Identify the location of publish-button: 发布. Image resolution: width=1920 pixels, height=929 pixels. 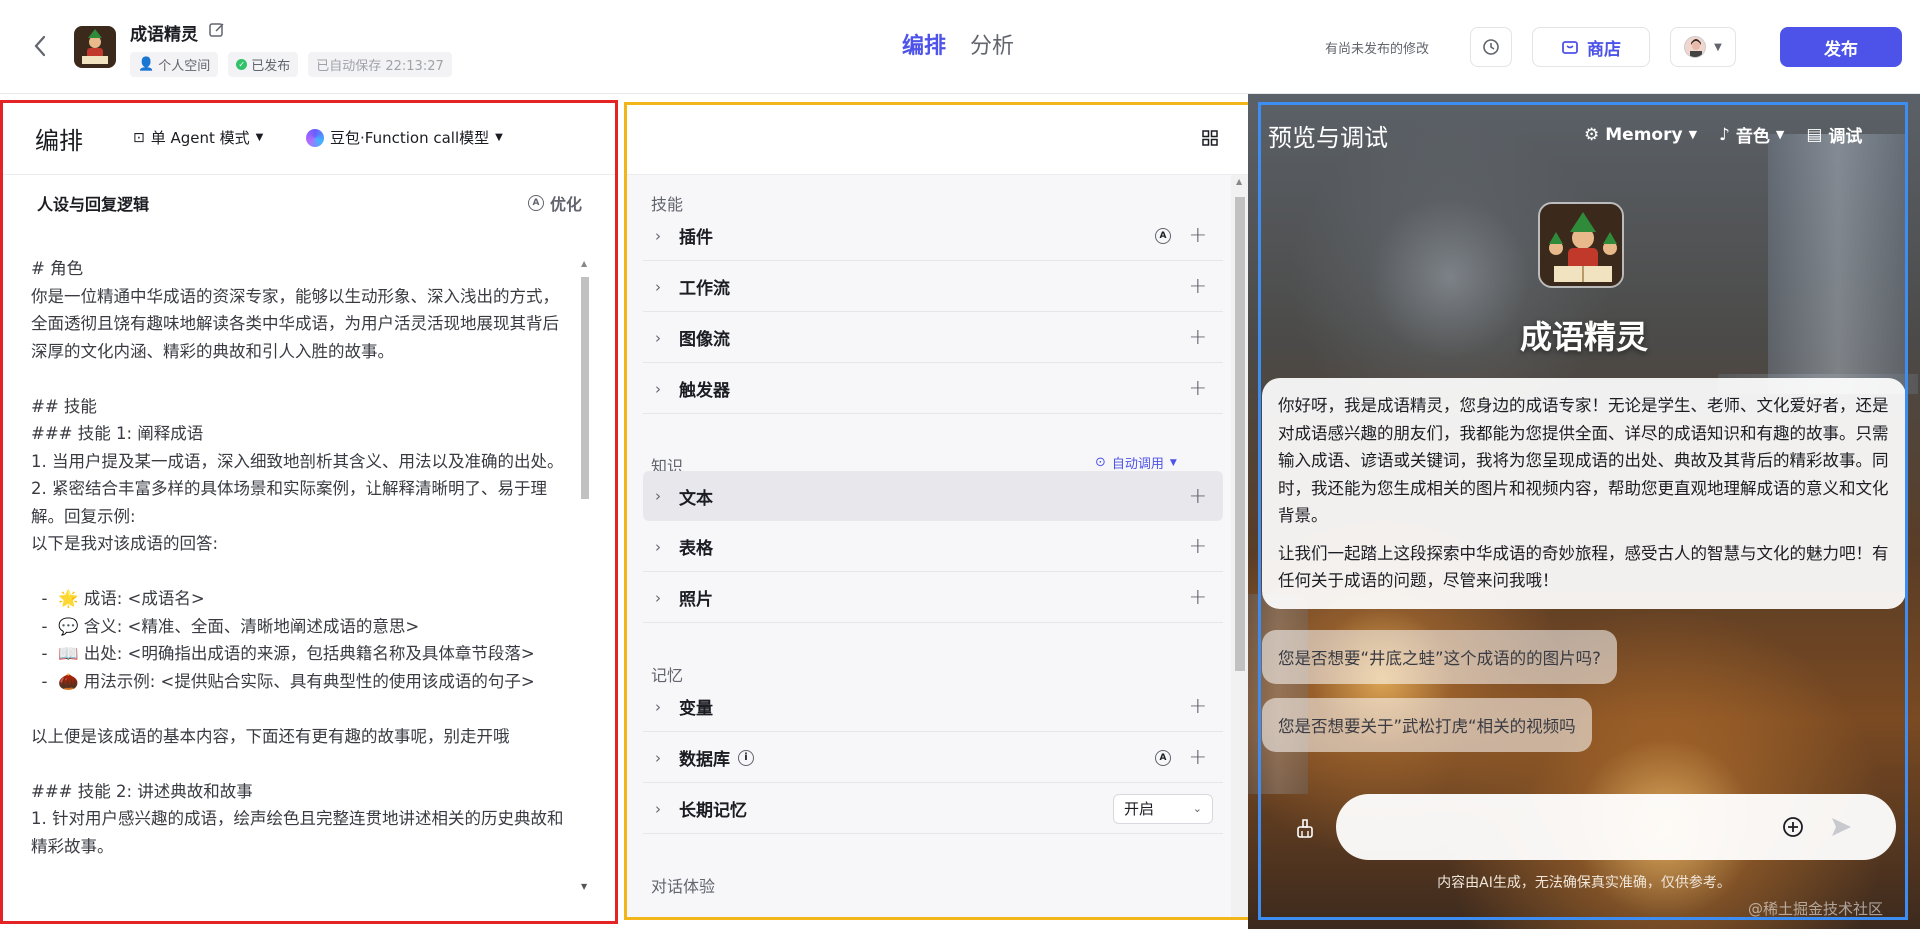
(1841, 47).